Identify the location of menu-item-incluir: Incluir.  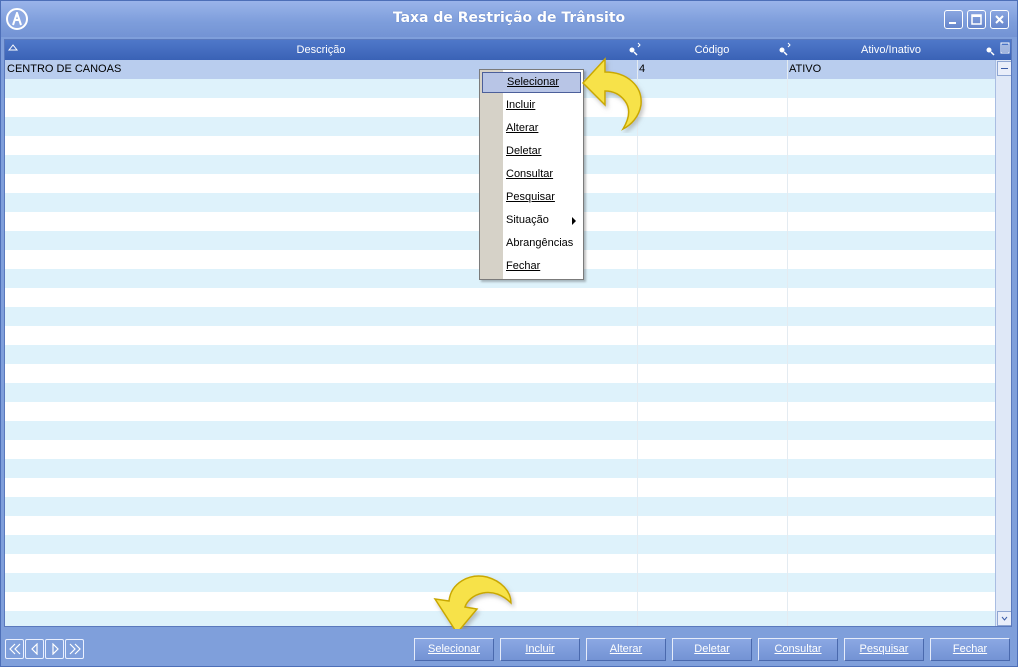
(531, 105).